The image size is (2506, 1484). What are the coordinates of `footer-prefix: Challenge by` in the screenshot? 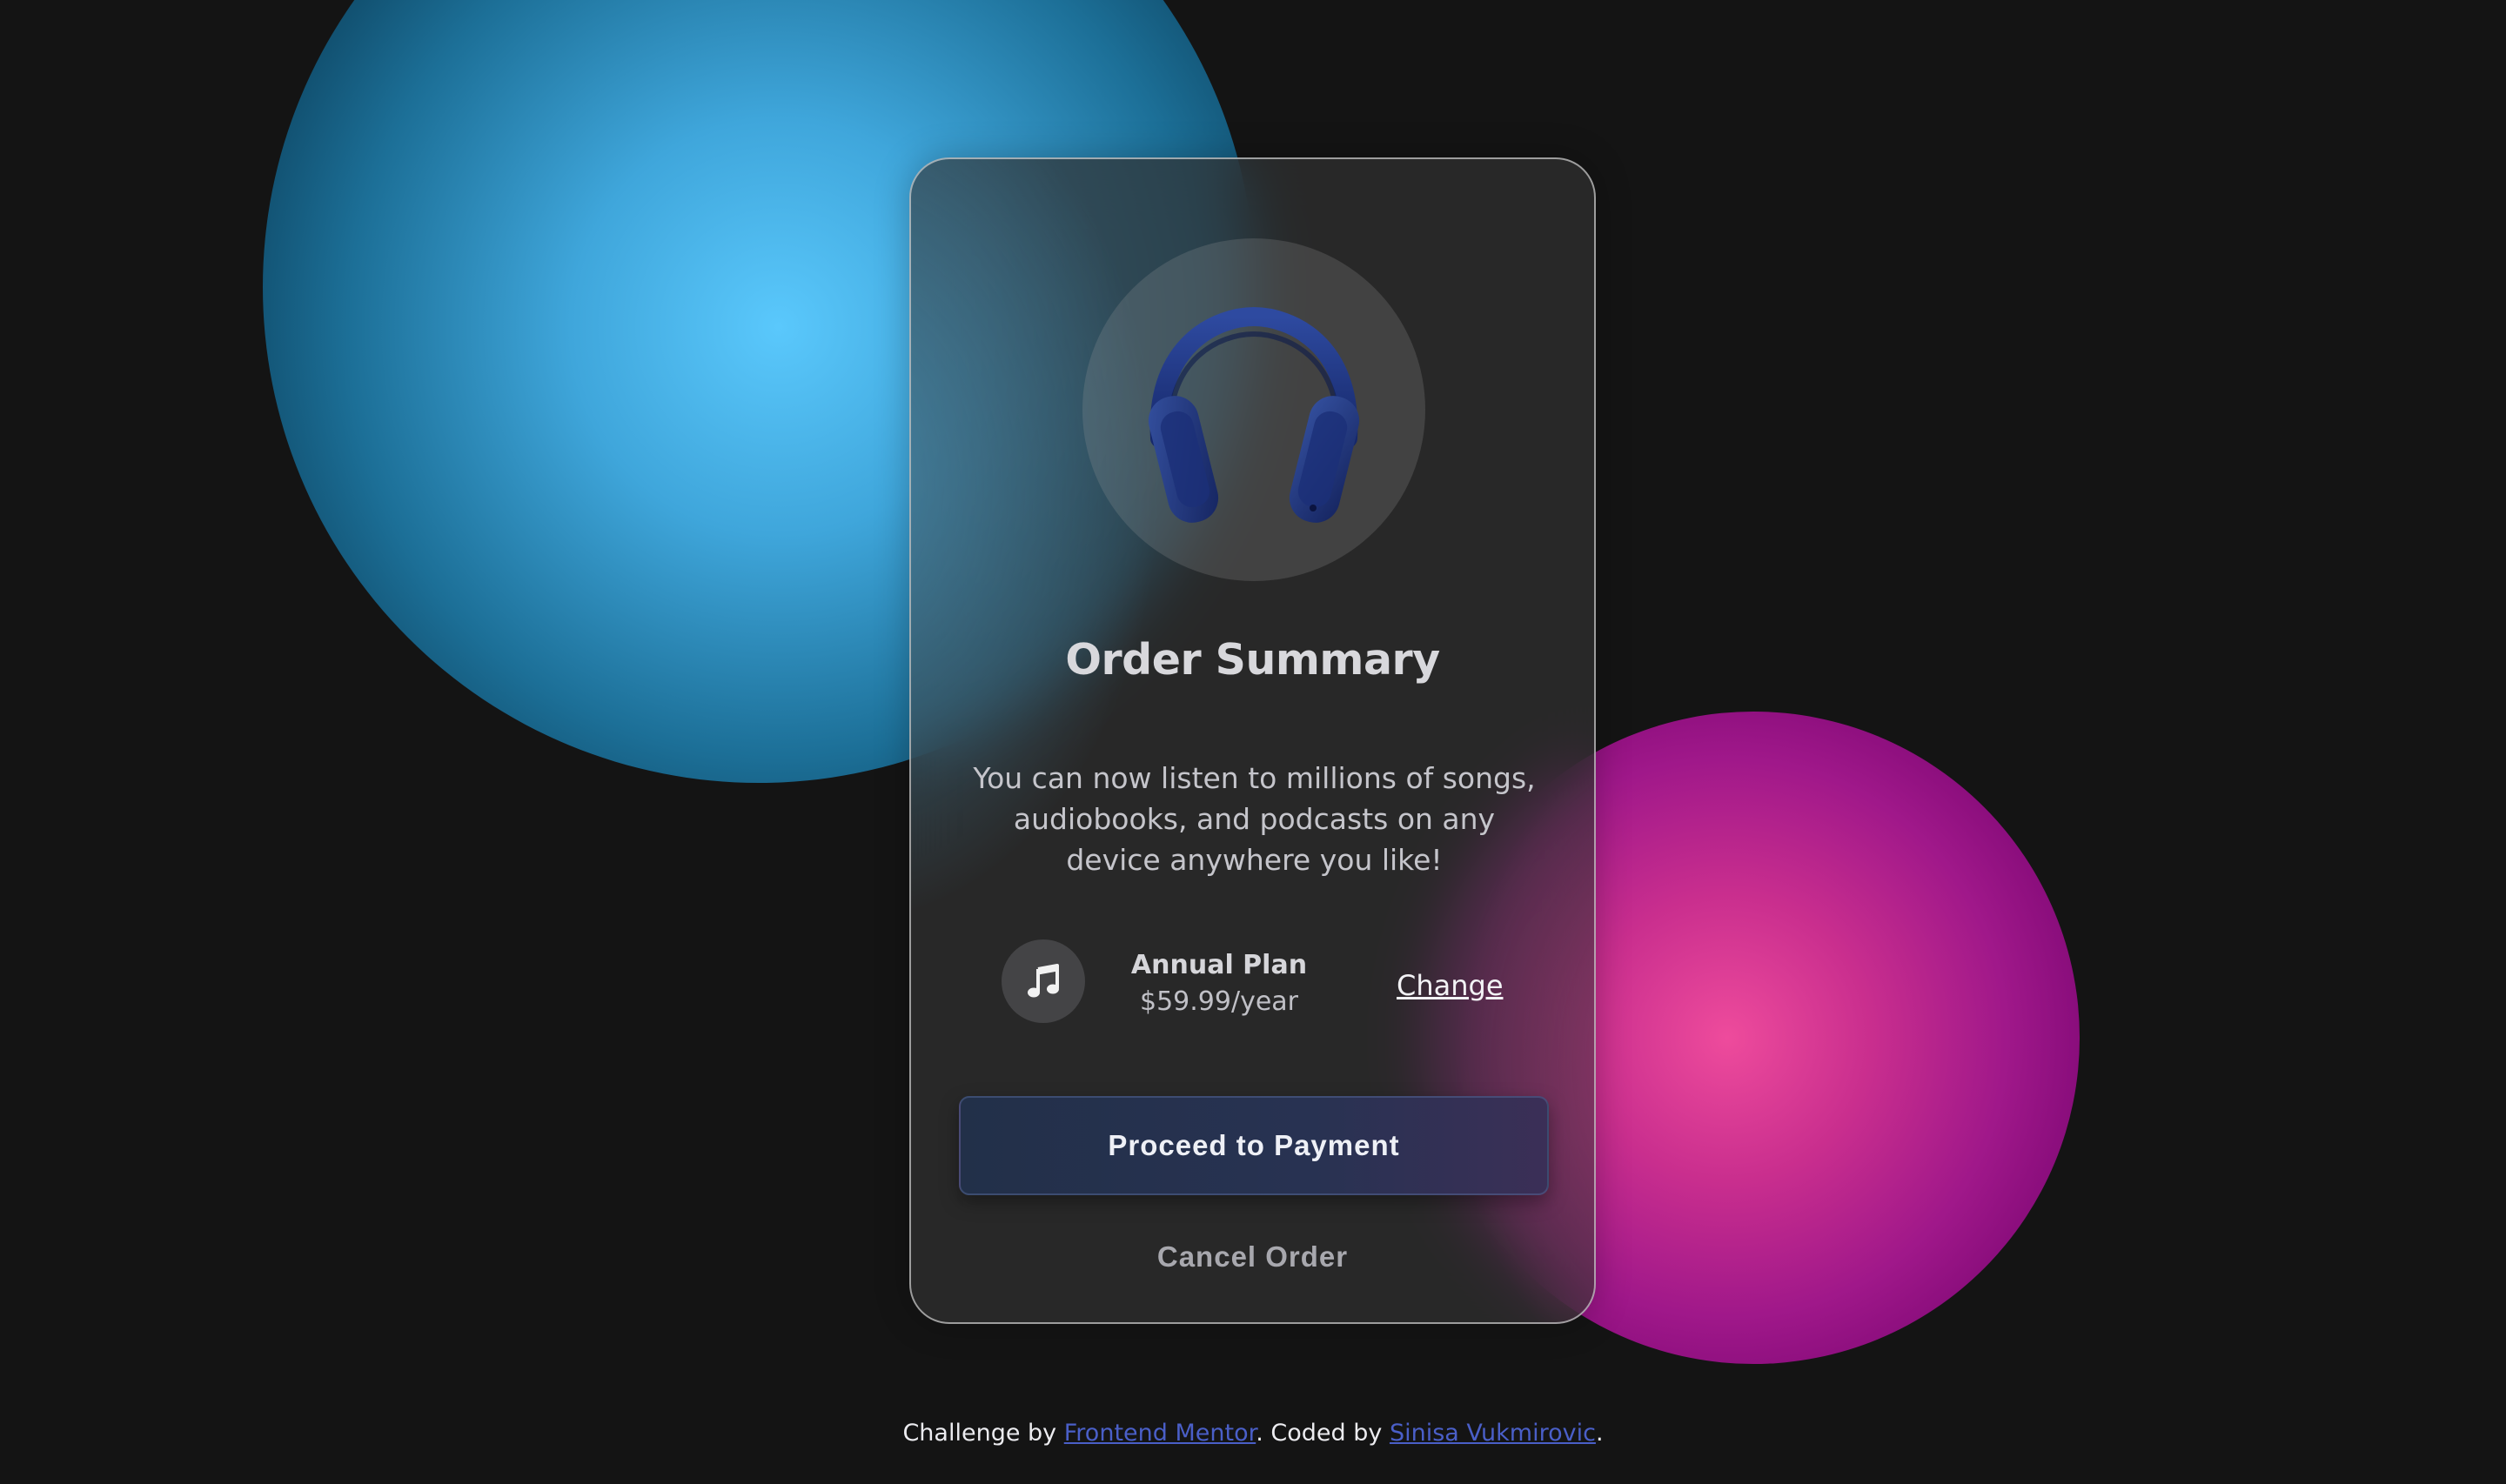 It's located at (983, 1433).